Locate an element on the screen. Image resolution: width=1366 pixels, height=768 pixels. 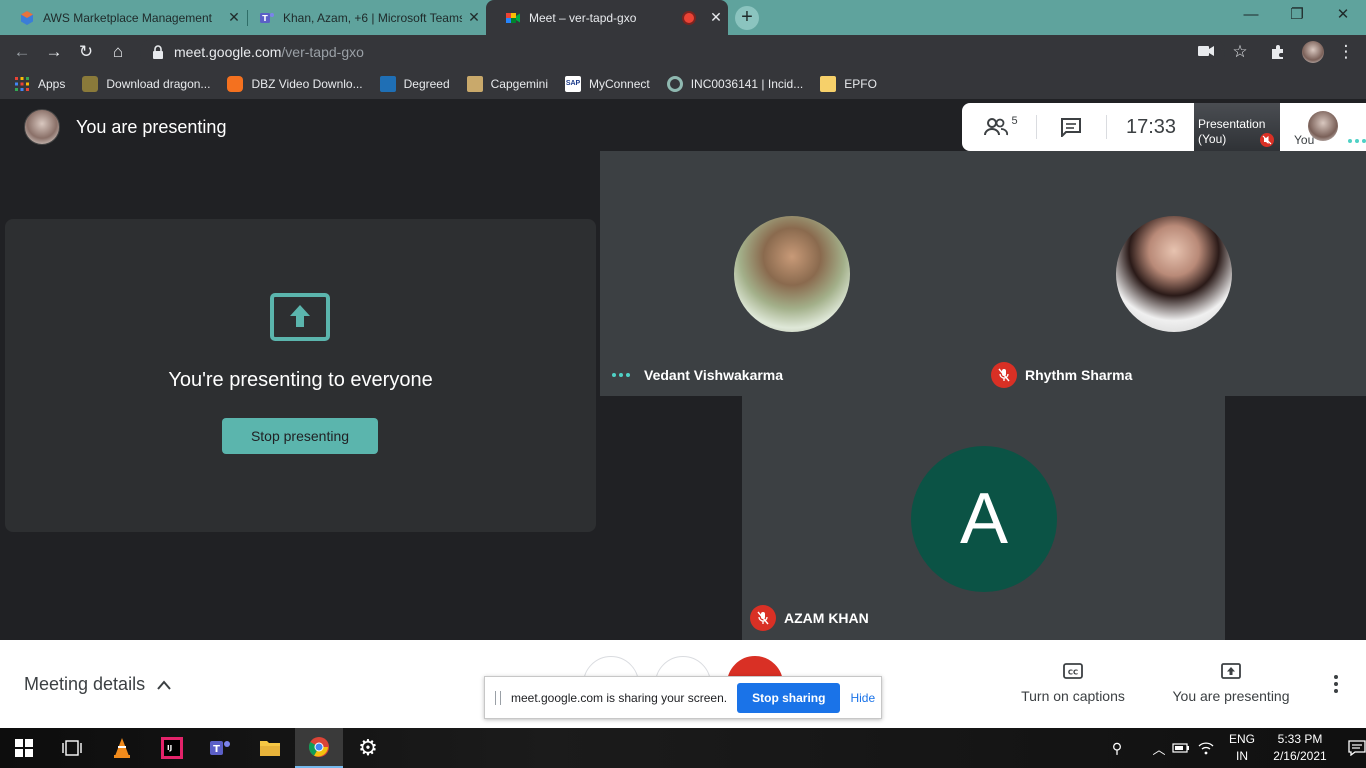
more-options-kebab-icon is located at coordinates (1336, 684).